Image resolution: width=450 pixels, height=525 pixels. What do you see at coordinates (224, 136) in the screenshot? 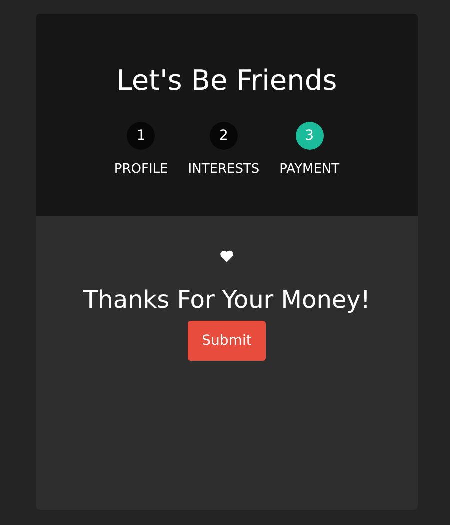
I see `step-number: 2` at bounding box center [224, 136].